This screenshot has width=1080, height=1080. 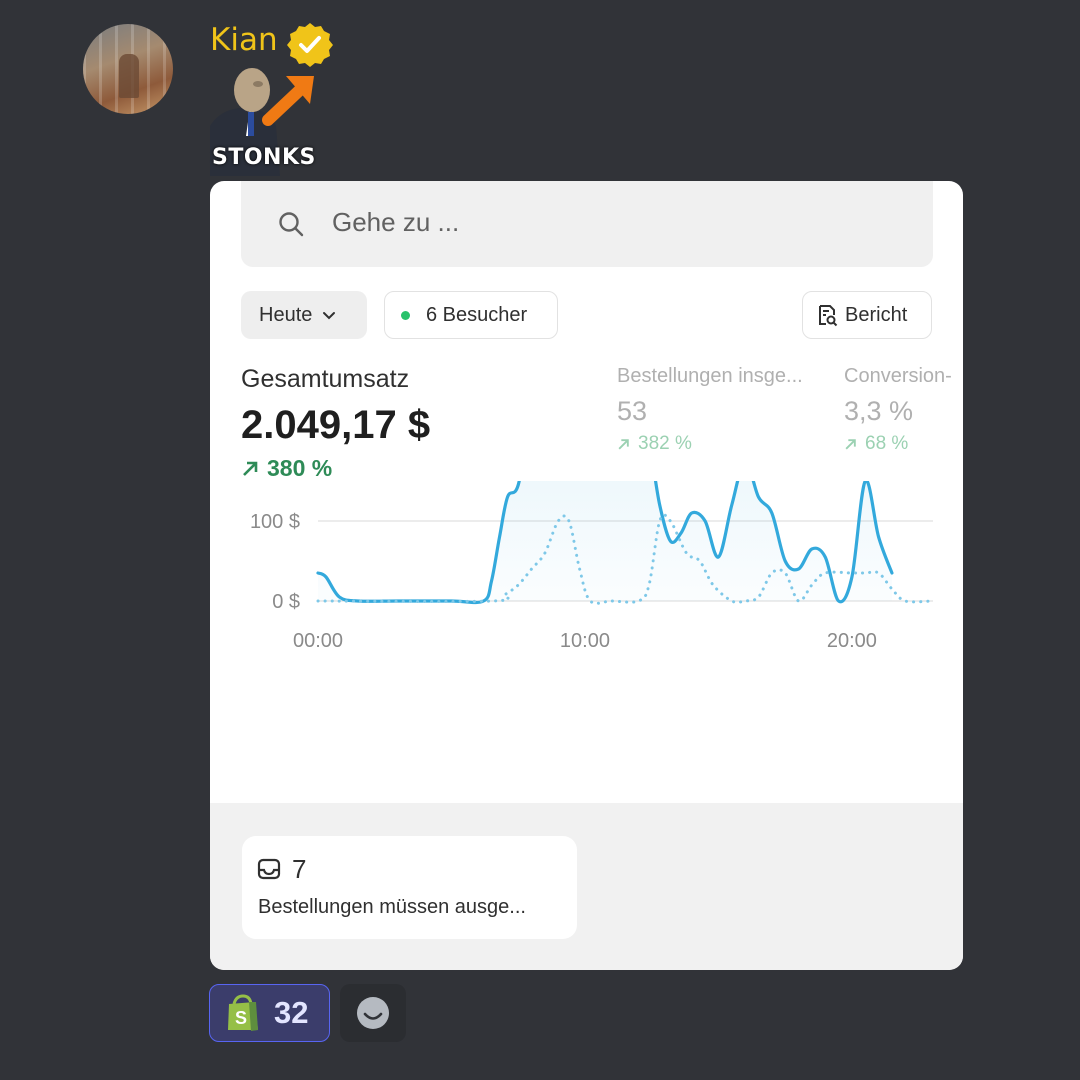 I want to click on smiley-icon, so click(x=373, y=1013).